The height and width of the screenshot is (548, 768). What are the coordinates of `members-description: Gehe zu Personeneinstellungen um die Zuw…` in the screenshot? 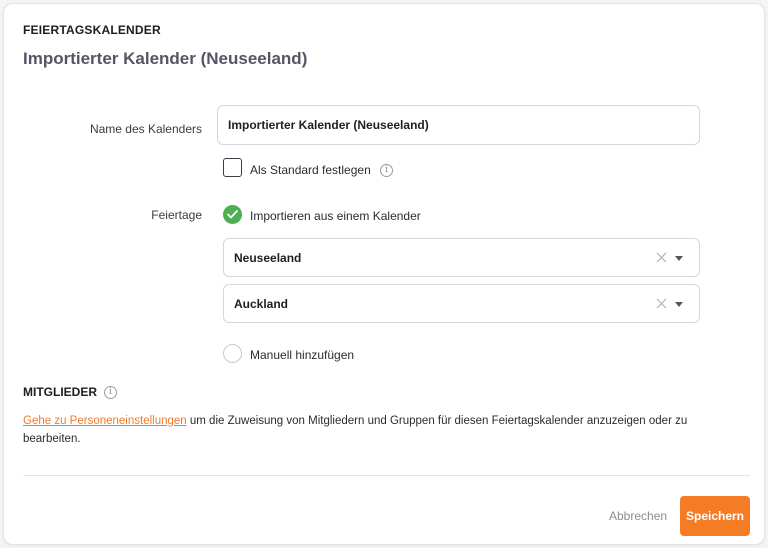 It's located at (373, 430).